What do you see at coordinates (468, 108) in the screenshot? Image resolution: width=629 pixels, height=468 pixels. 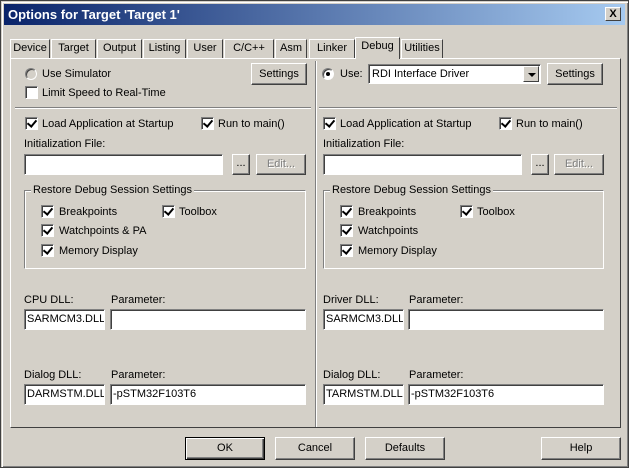 I see `right-divider` at bounding box center [468, 108].